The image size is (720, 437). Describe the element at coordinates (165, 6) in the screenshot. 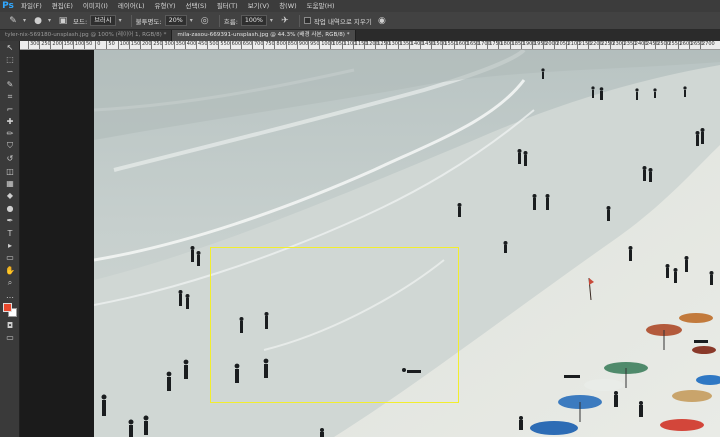

I see `menu-type: 유형(Y)` at that location.